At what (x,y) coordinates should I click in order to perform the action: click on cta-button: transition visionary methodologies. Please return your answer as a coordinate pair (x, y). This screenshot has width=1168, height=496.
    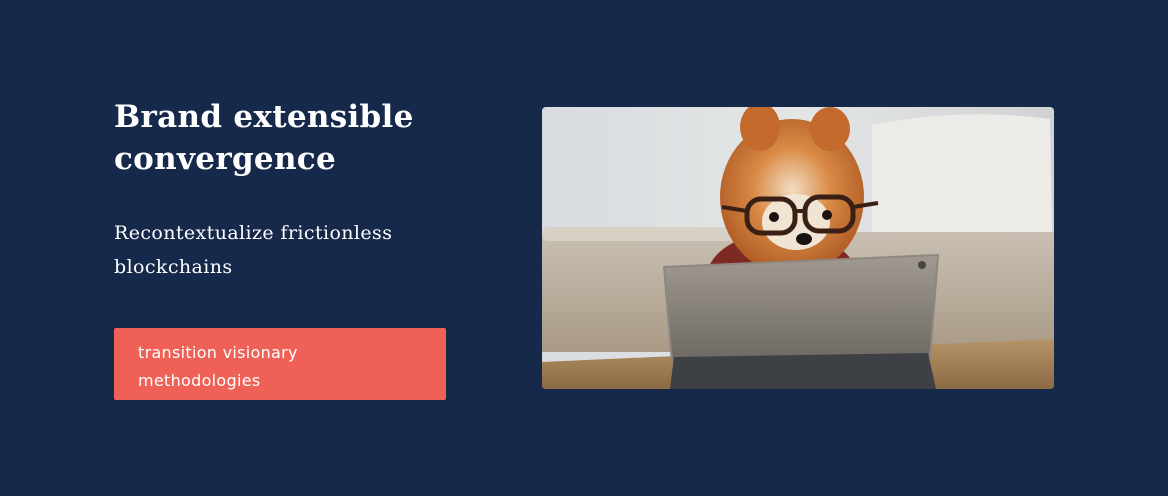
    Looking at the image, I should click on (280, 364).